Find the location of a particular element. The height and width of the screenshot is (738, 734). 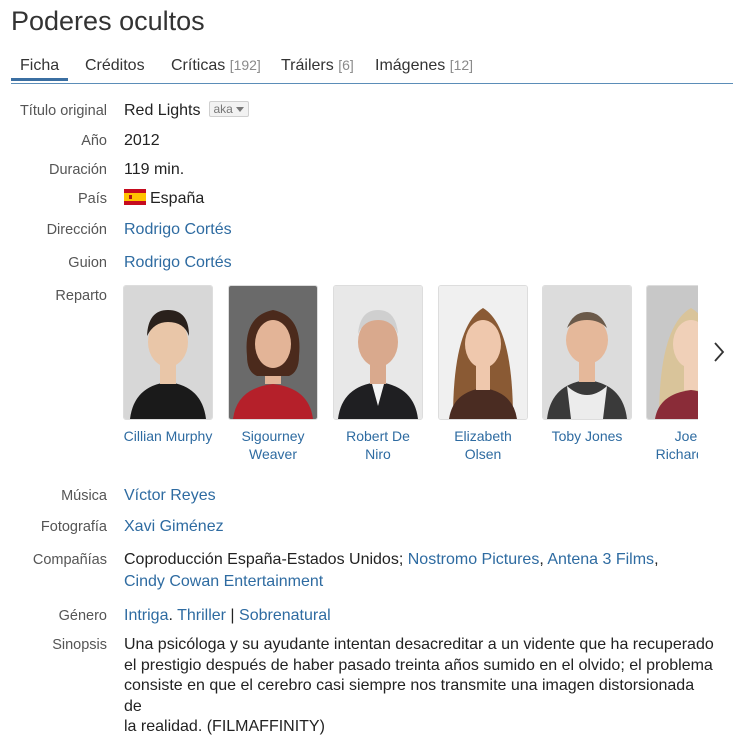

director-value: Rodrigo Cortés is located at coordinates (419, 230).